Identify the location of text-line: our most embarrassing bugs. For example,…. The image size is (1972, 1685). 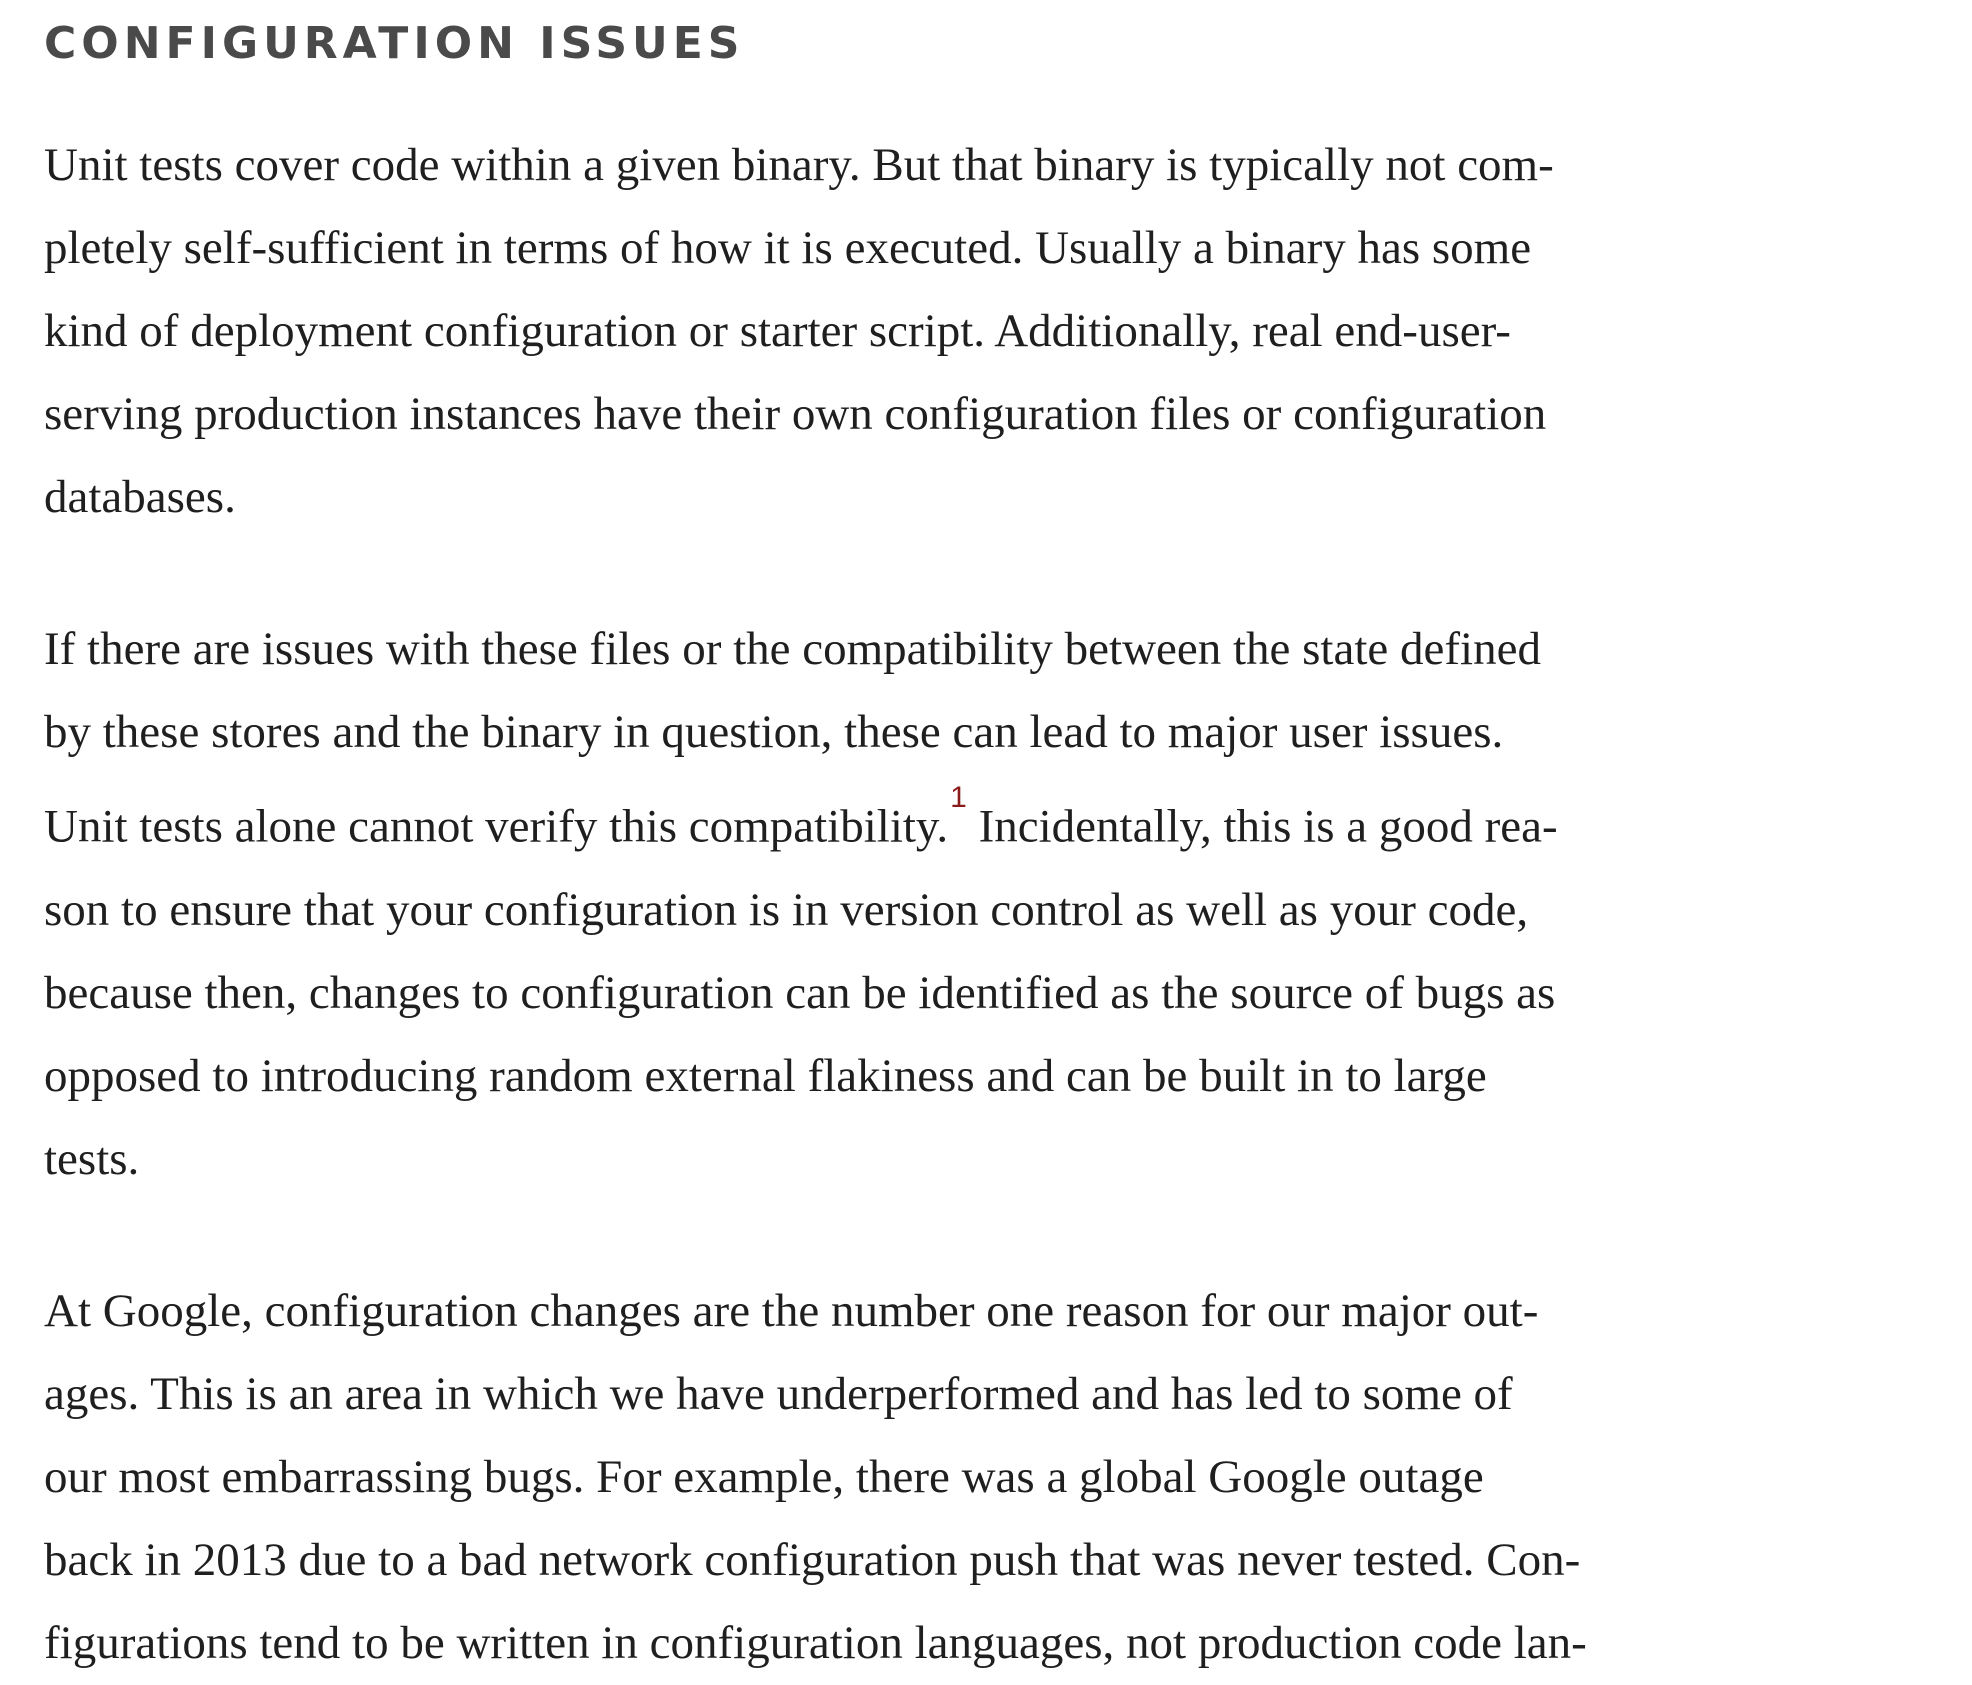
(764, 1476).